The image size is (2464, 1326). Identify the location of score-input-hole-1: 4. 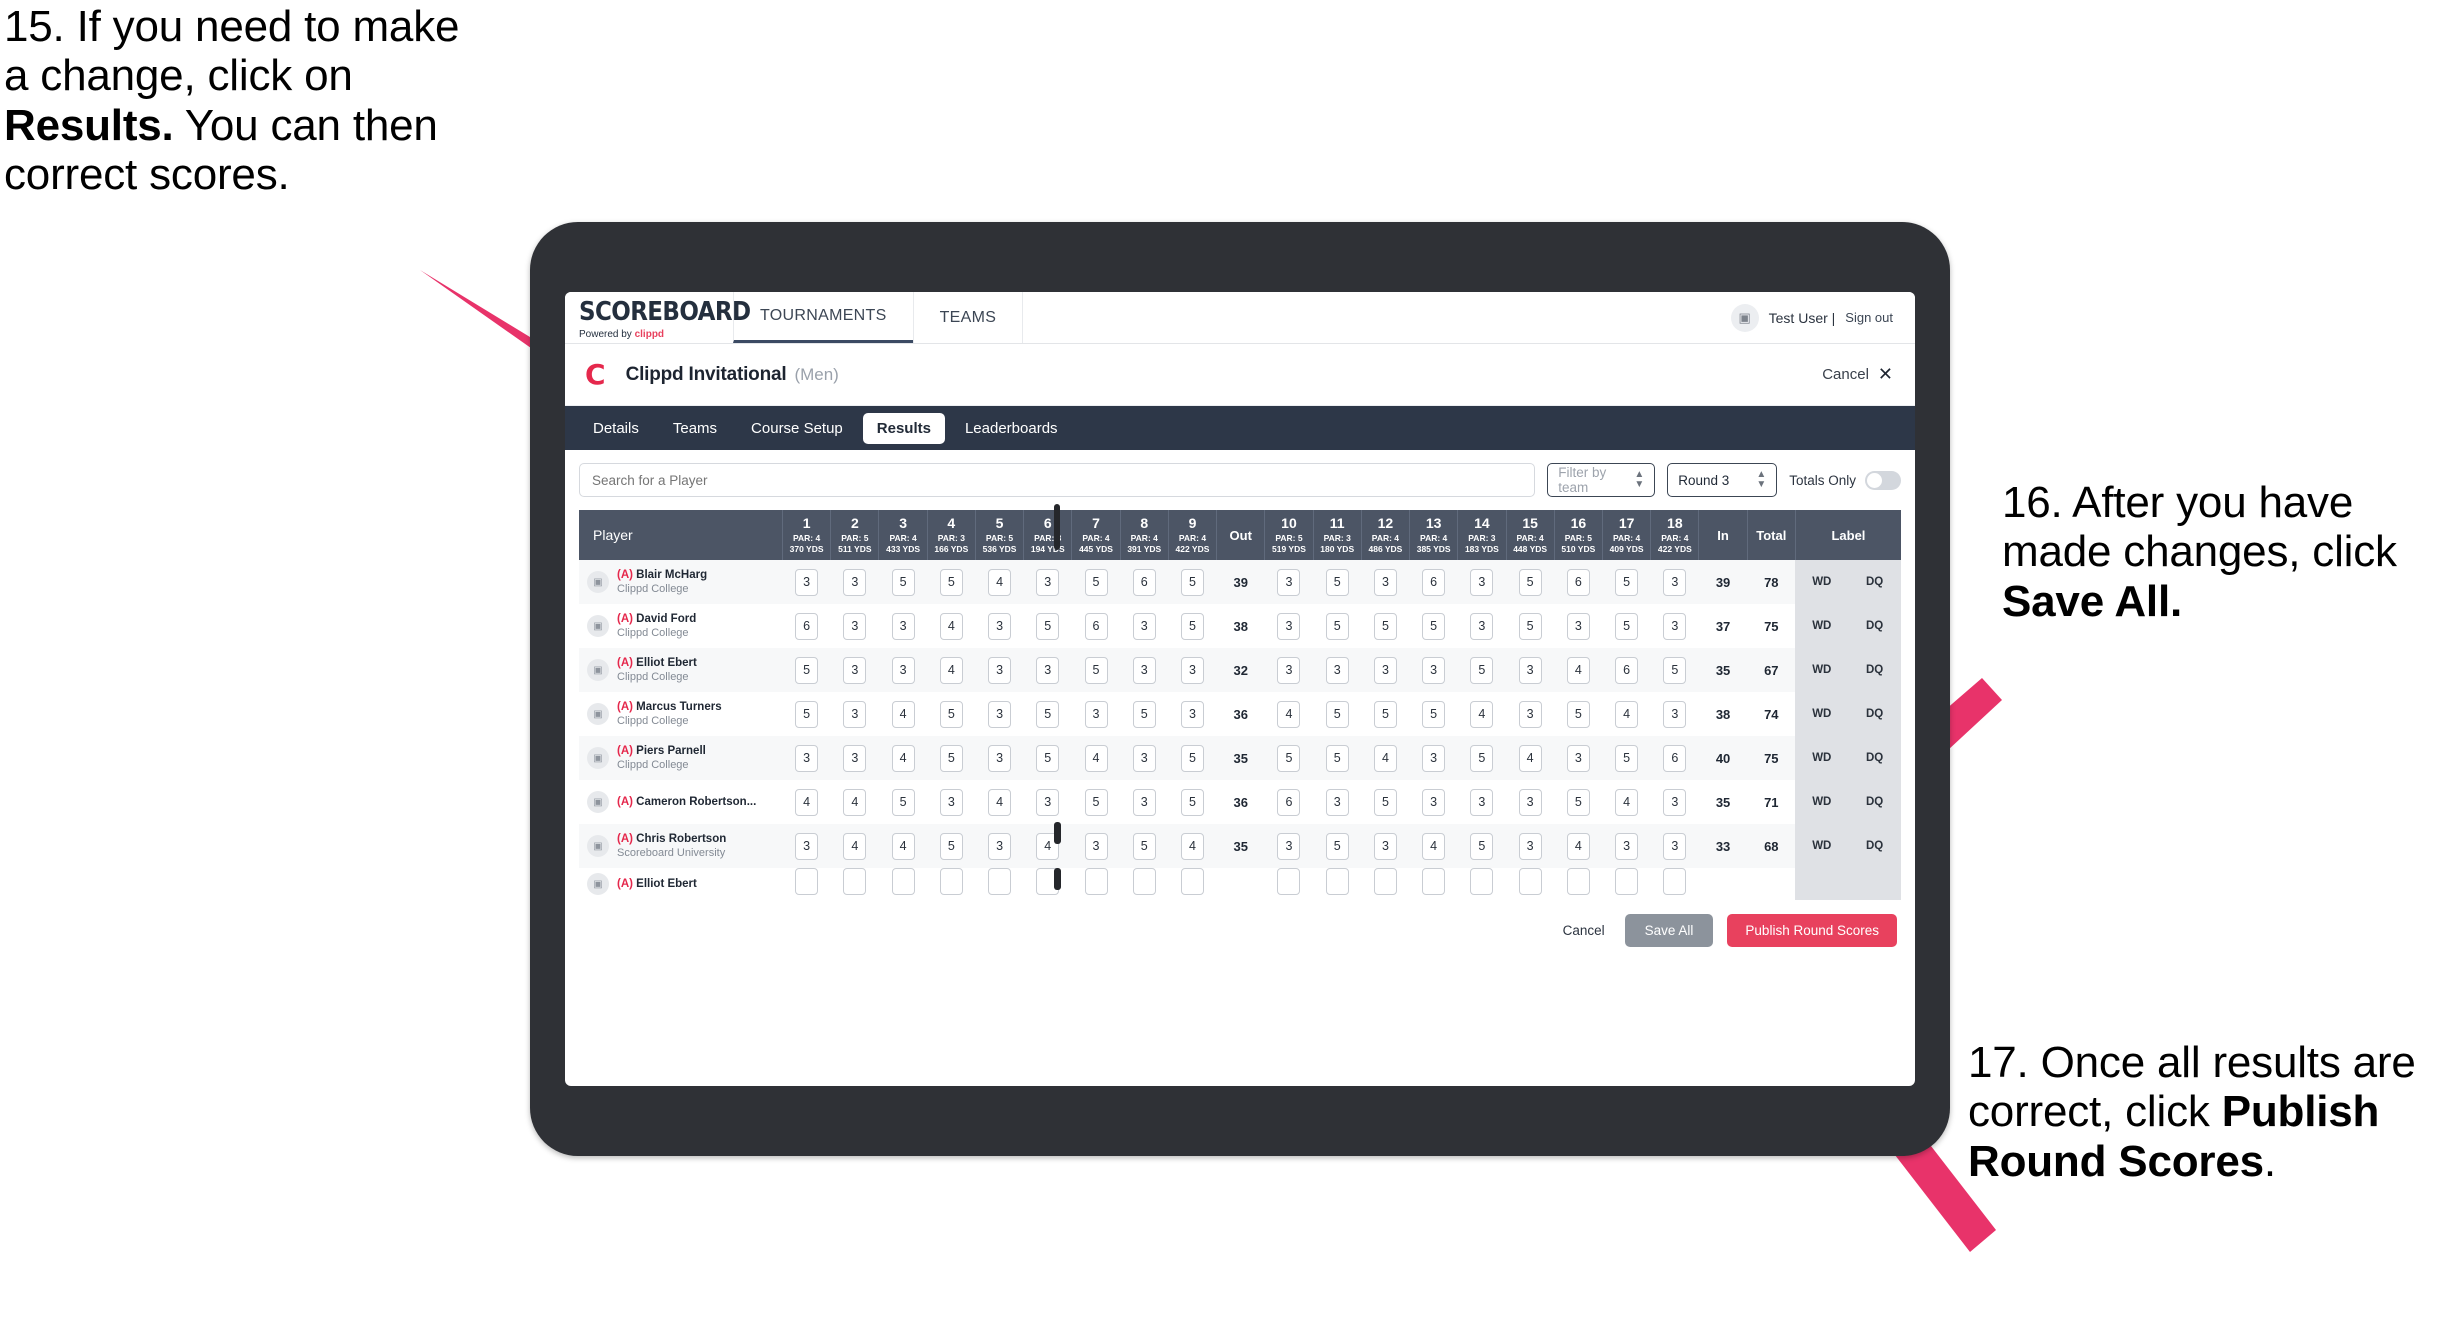
(807, 802).